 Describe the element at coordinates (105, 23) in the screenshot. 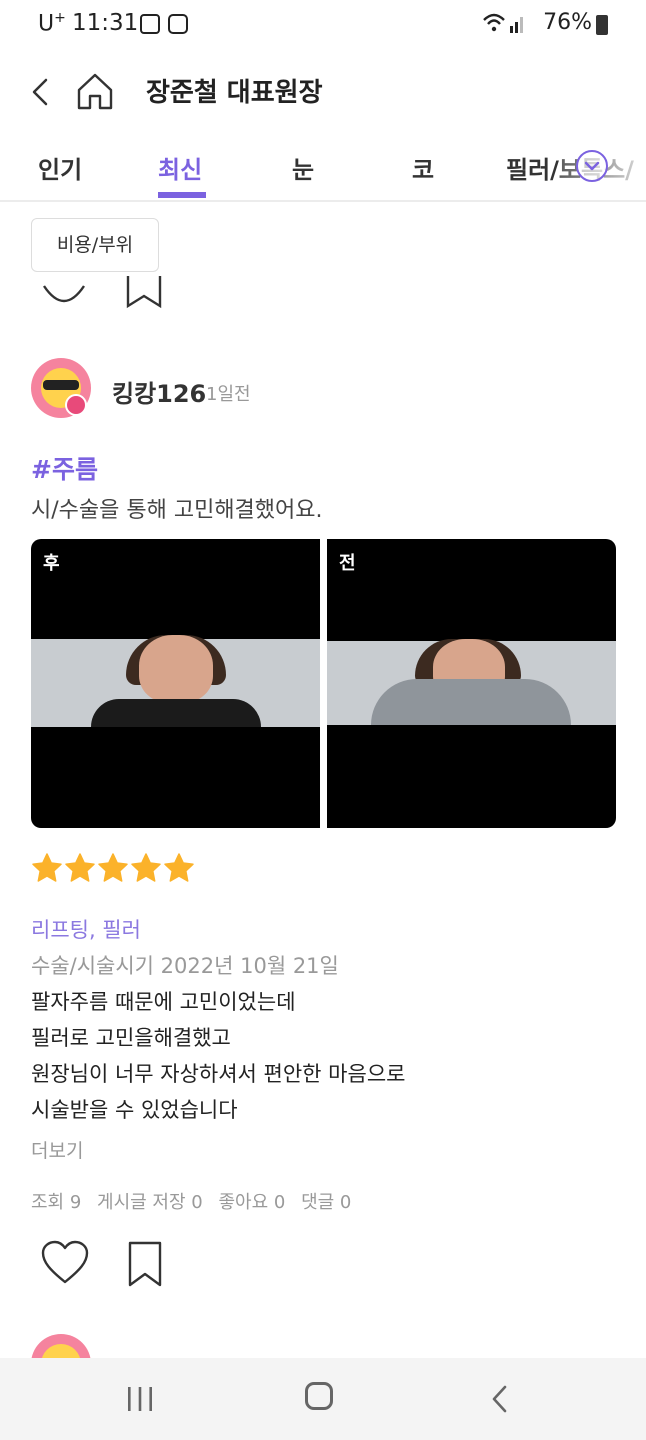

I see `status-time: 11:31` at that location.